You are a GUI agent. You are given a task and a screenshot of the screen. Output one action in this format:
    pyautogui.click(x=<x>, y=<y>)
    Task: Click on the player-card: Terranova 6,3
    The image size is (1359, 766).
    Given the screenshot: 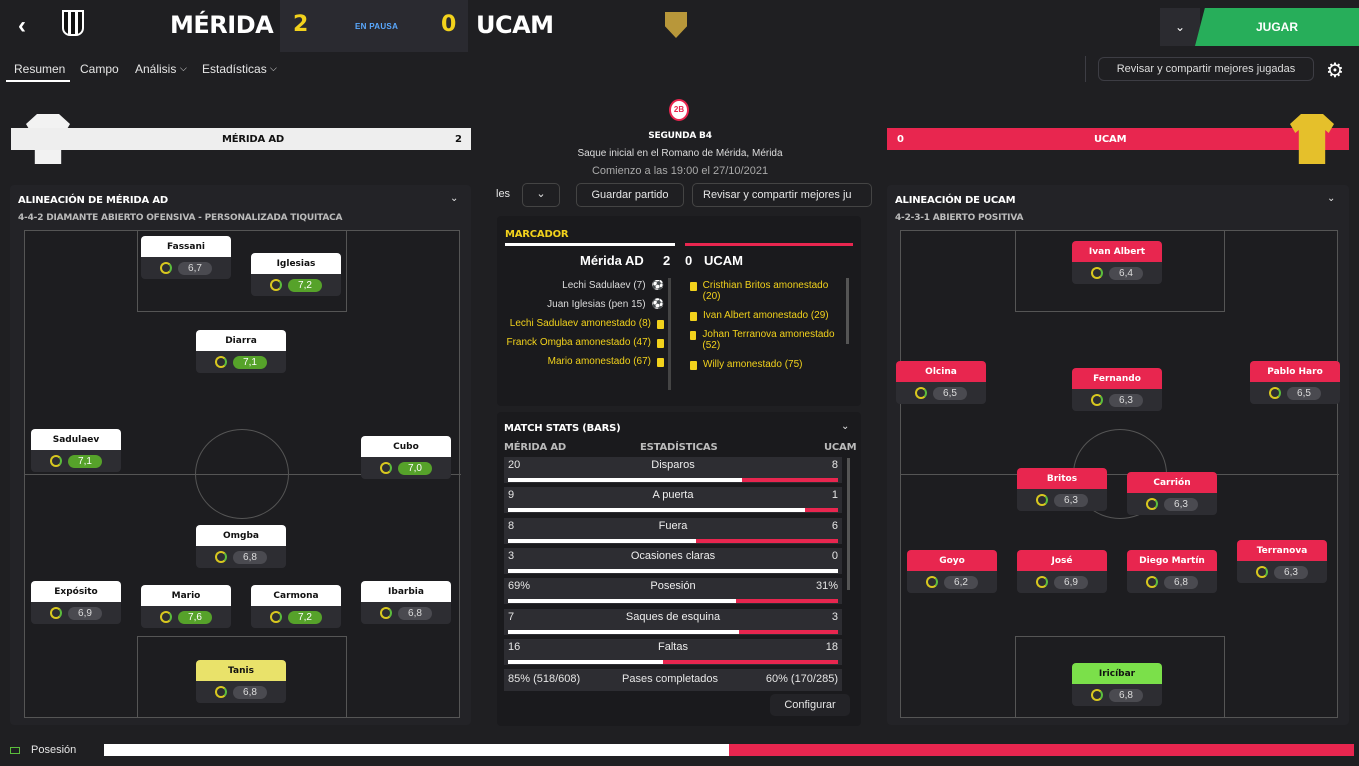 What is the action you would take?
    pyautogui.click(x=1282, y=561)
    